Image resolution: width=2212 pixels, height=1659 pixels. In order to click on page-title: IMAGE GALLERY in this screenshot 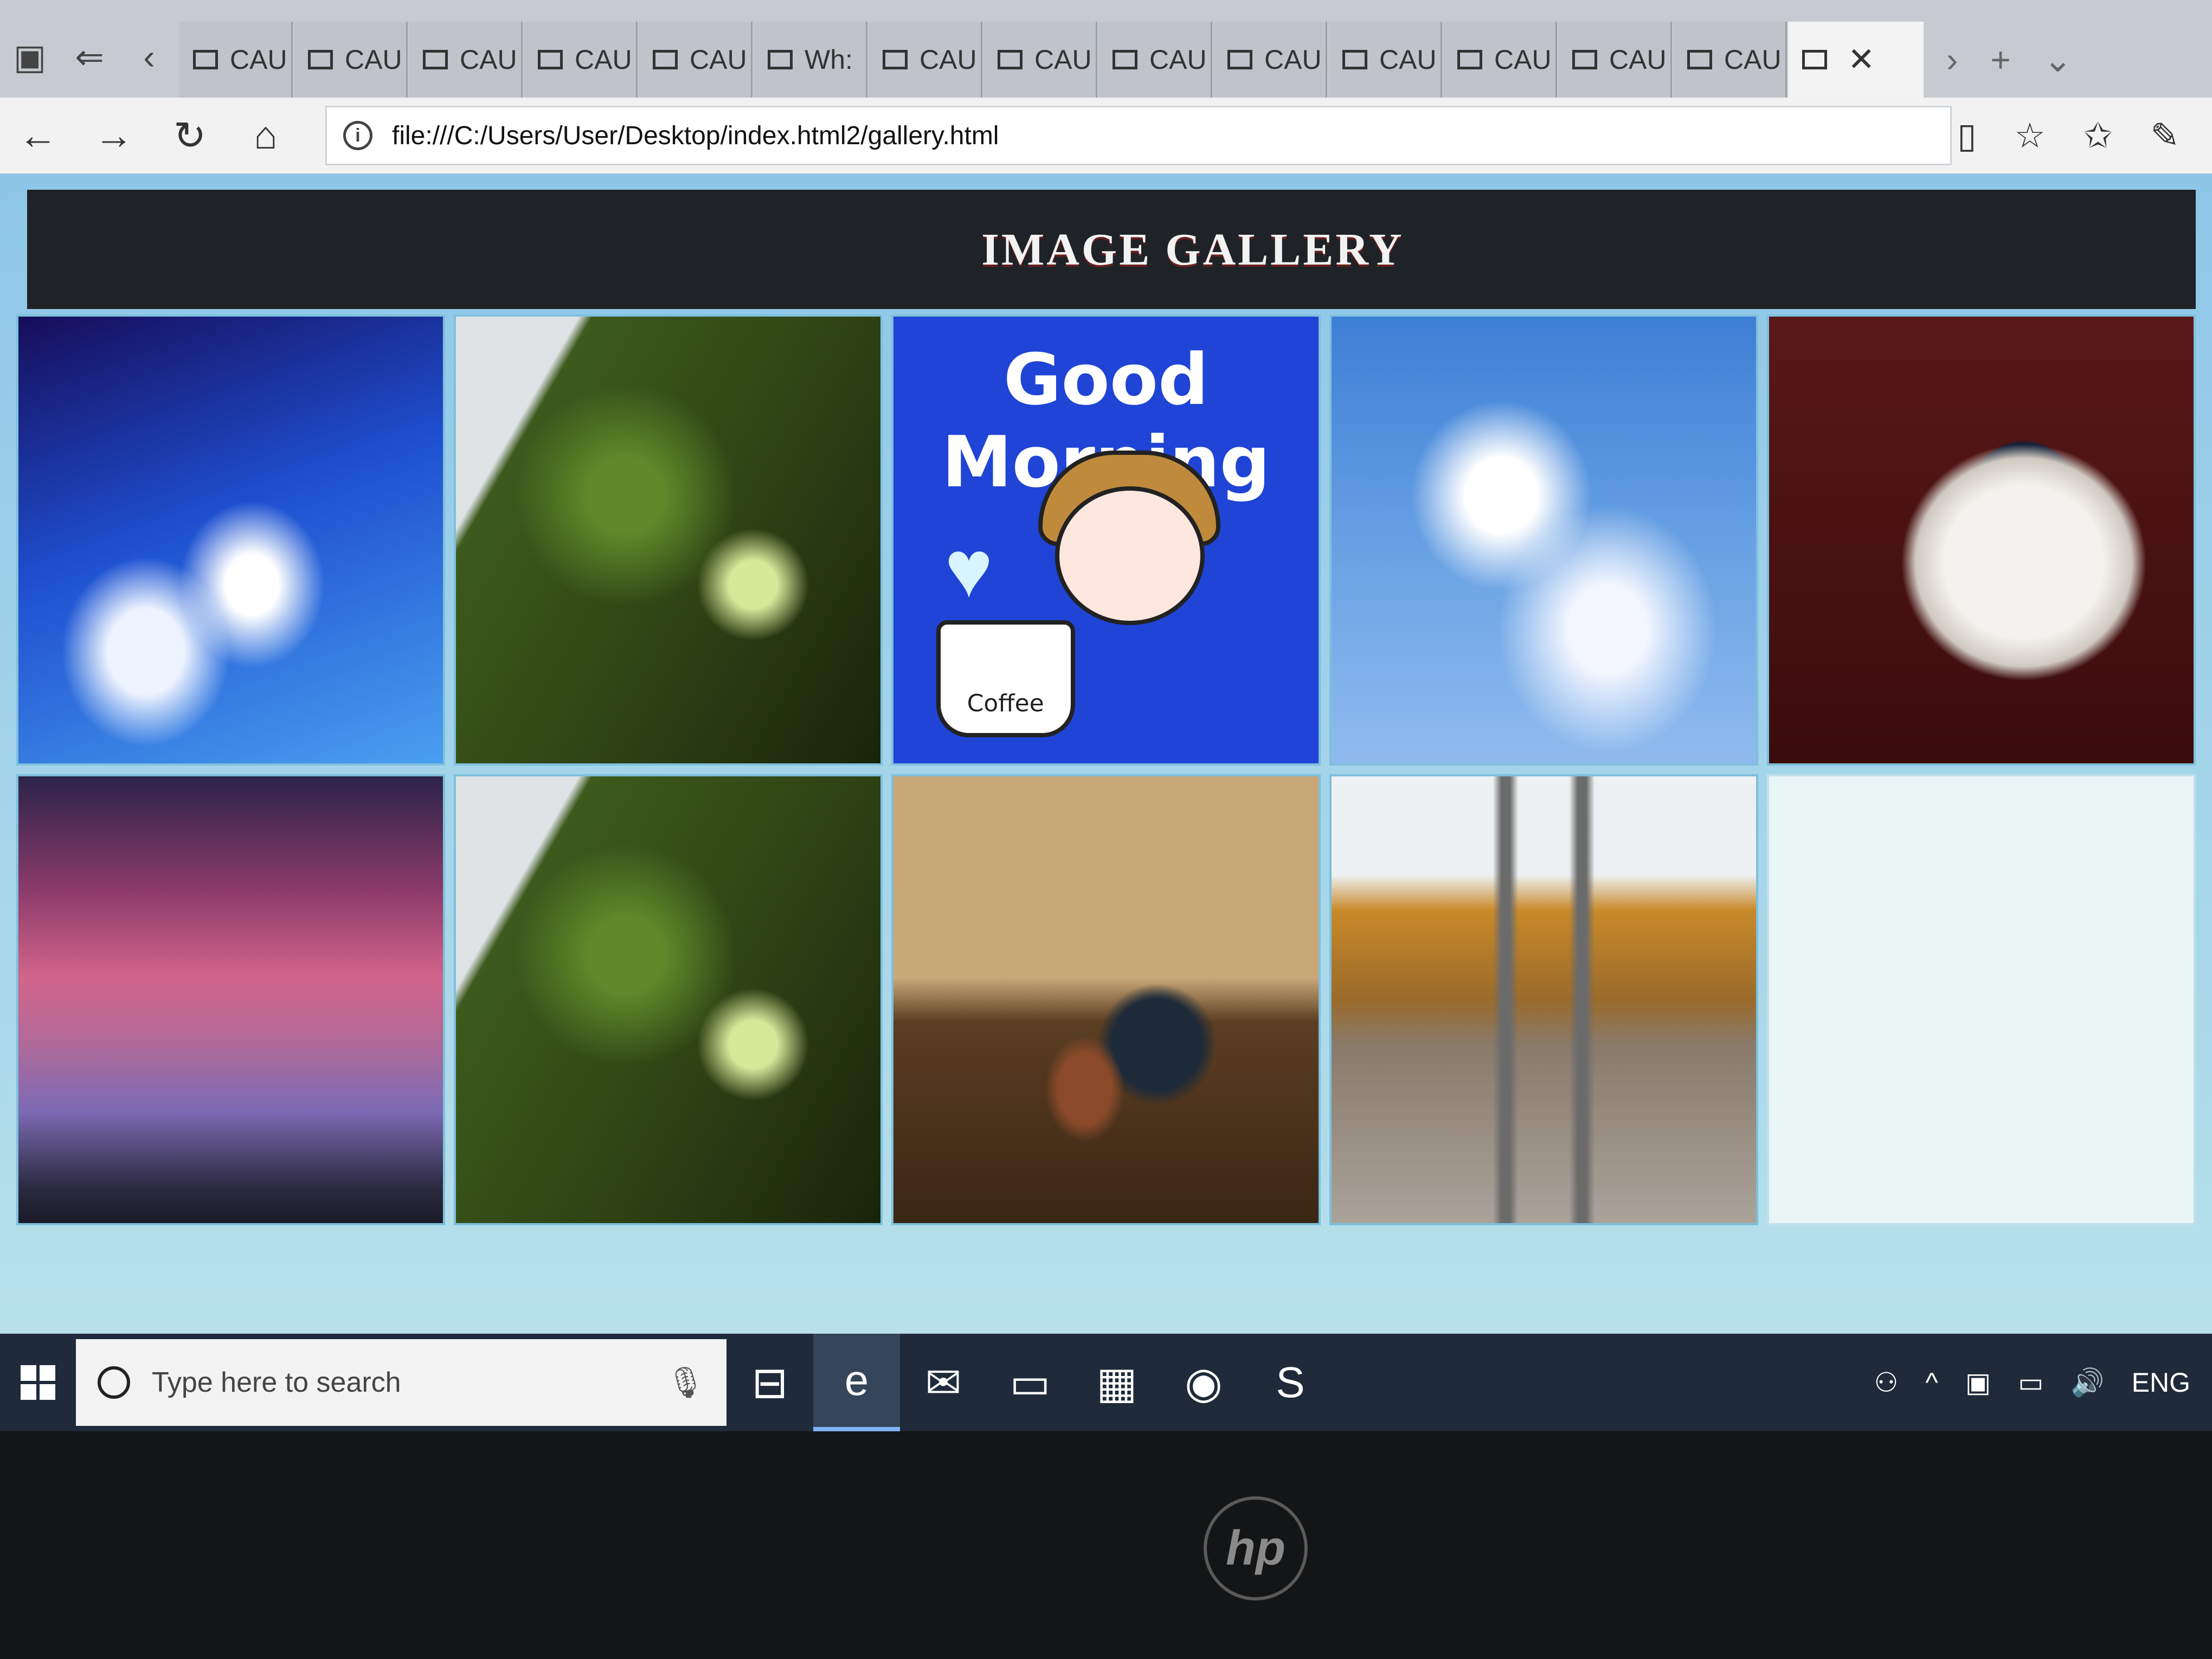, I will do `click(1192, 249)`.